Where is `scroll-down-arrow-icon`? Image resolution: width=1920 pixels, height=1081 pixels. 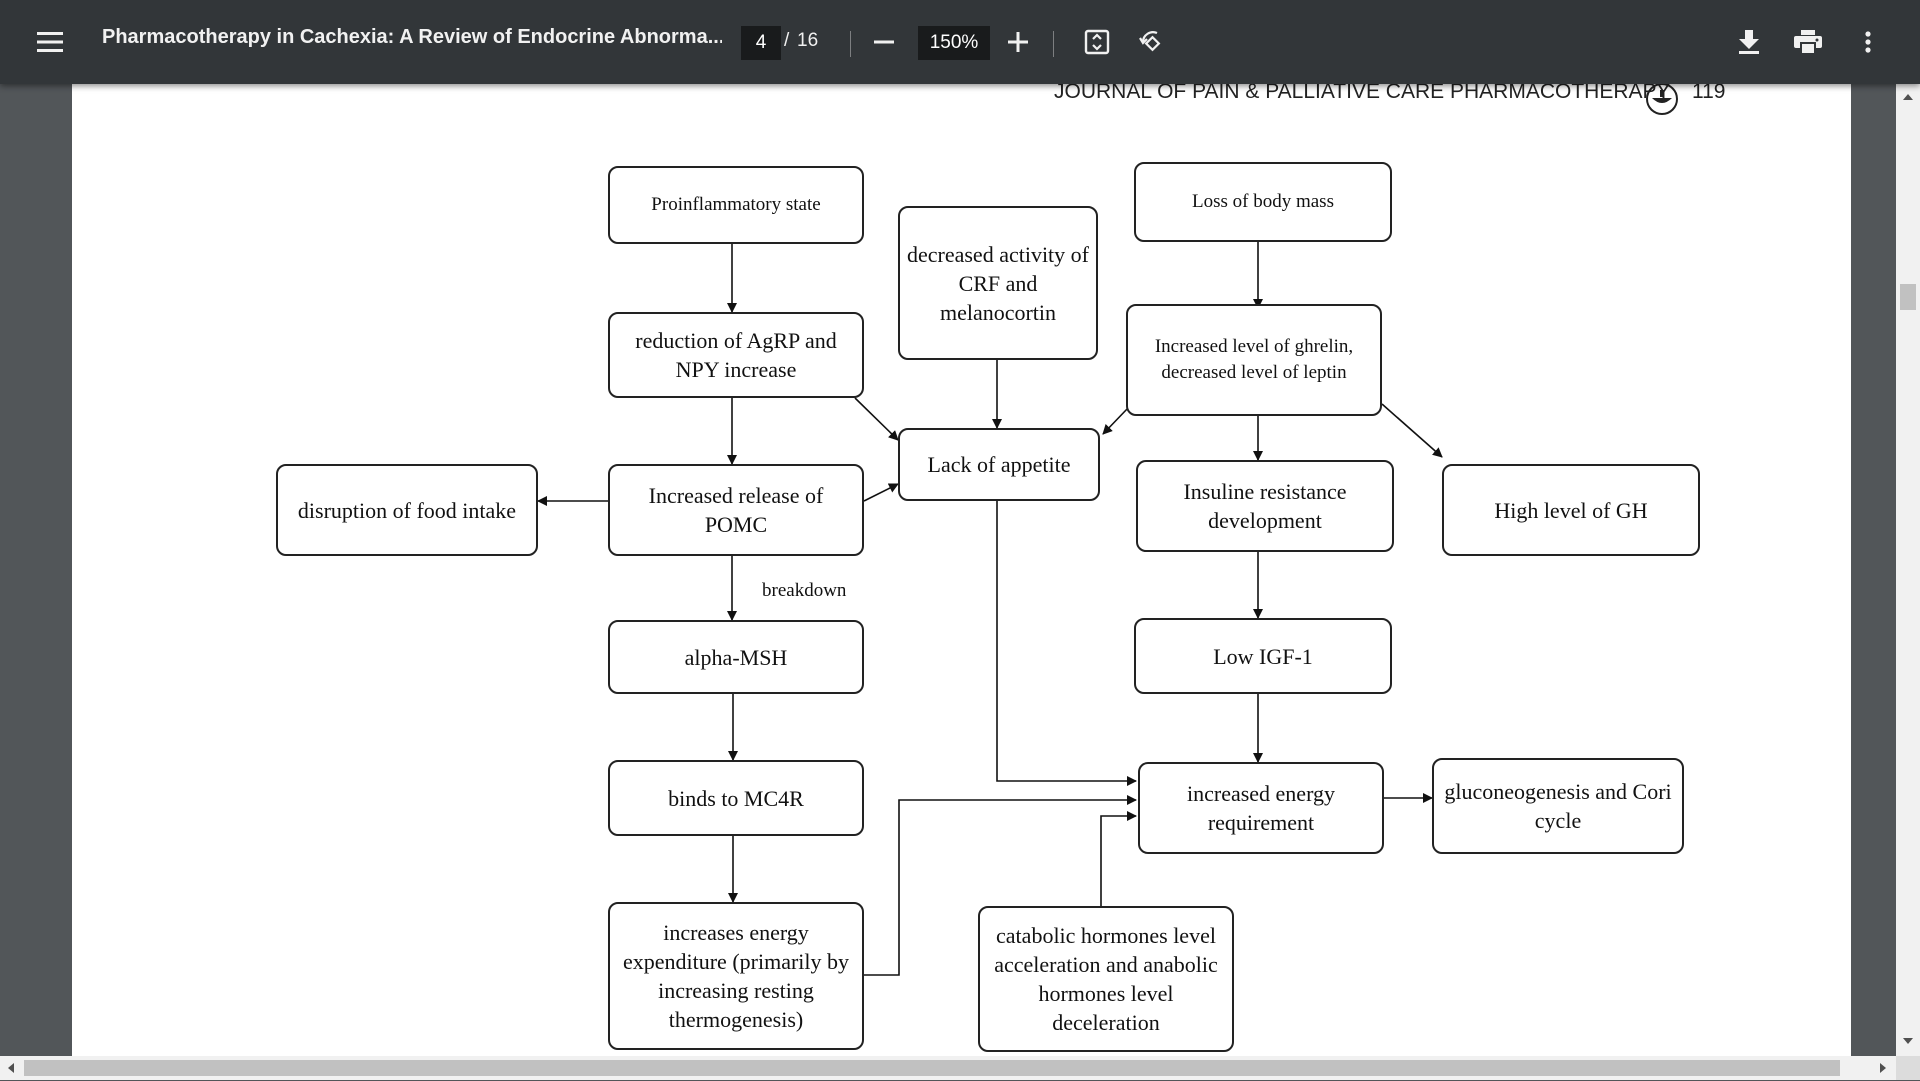 scroll-down-arrow-icon is located at coordinates (1908, 1041).